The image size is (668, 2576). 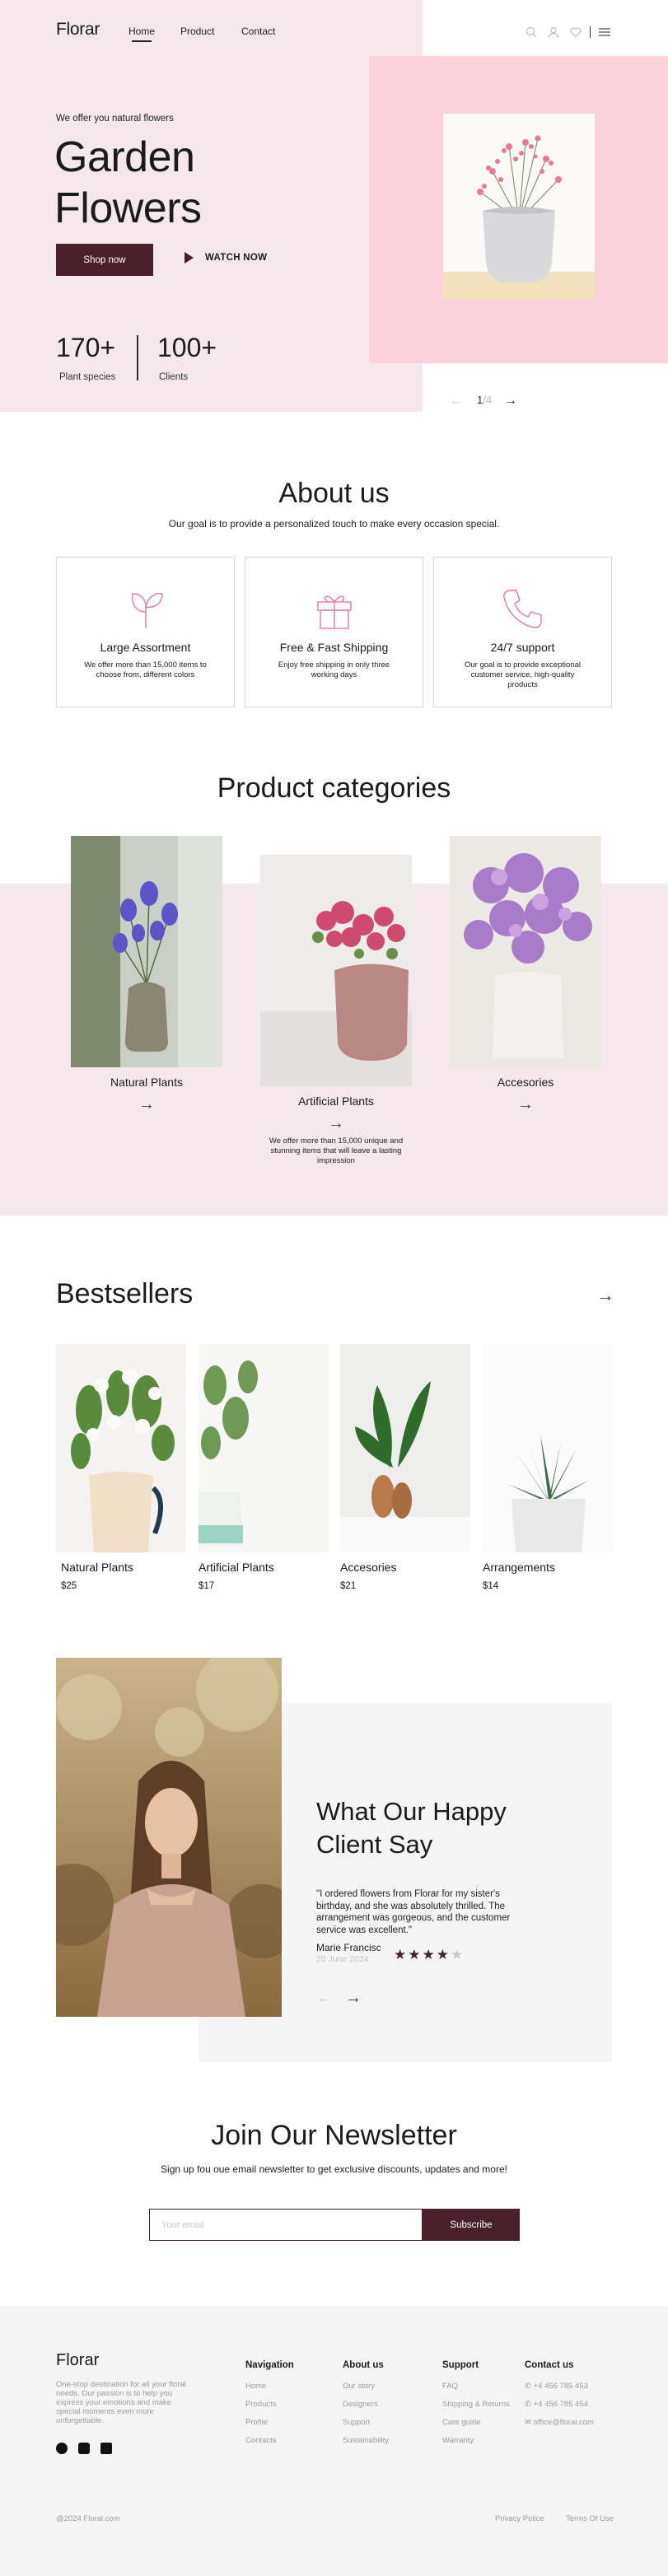 I want to click on category-name: Accesories, so click(x=525, y=1082).